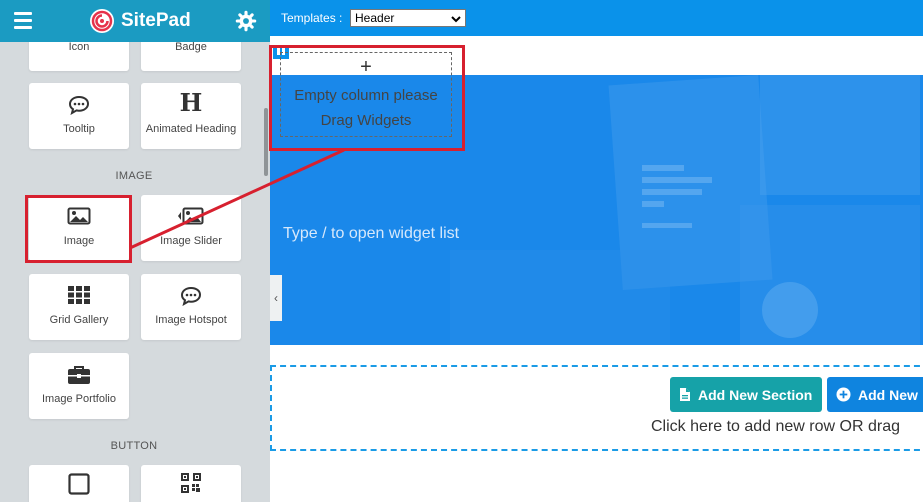 The width and height of the screenshot is (923, 502). Describe the element at coordinates (755, 395) in the screenshot. I see `add-new-section-label: Add New Section` at that location.